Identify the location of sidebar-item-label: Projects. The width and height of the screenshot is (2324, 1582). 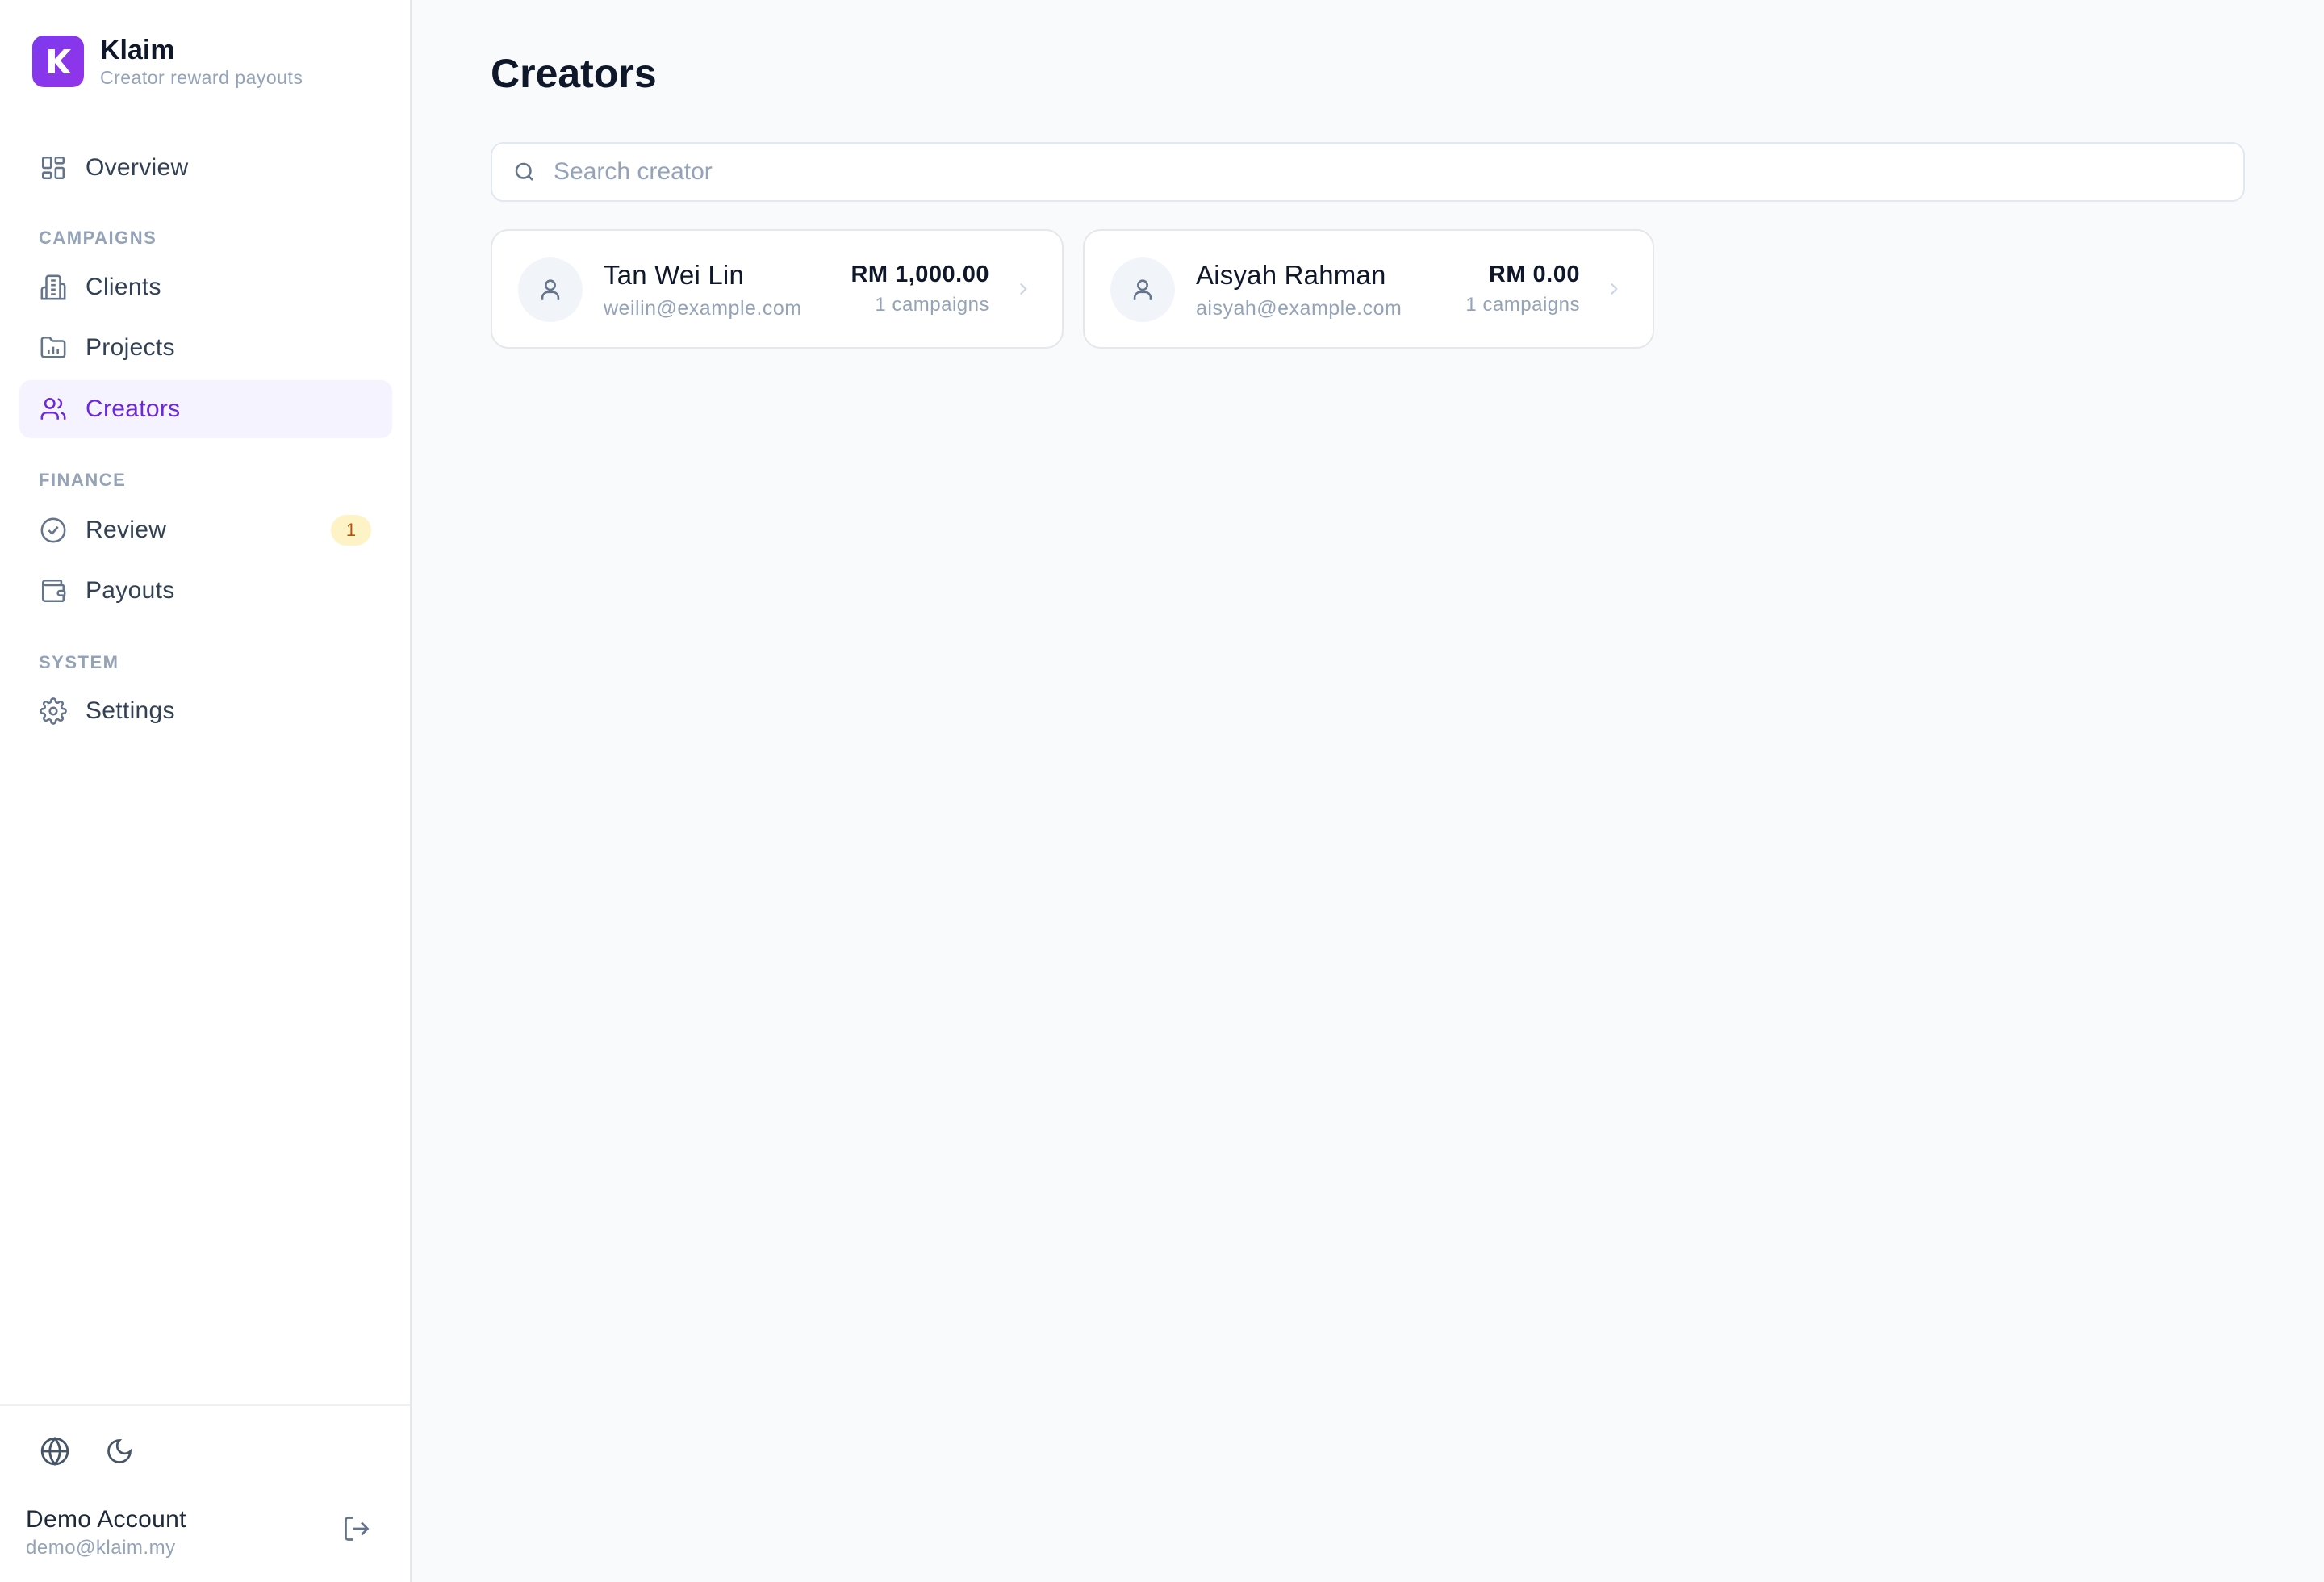
(130, 347).